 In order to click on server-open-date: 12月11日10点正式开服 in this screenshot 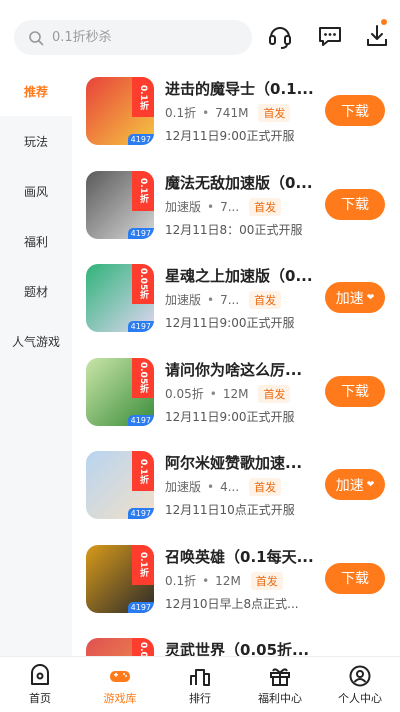, I will do `click(230, 510)`.